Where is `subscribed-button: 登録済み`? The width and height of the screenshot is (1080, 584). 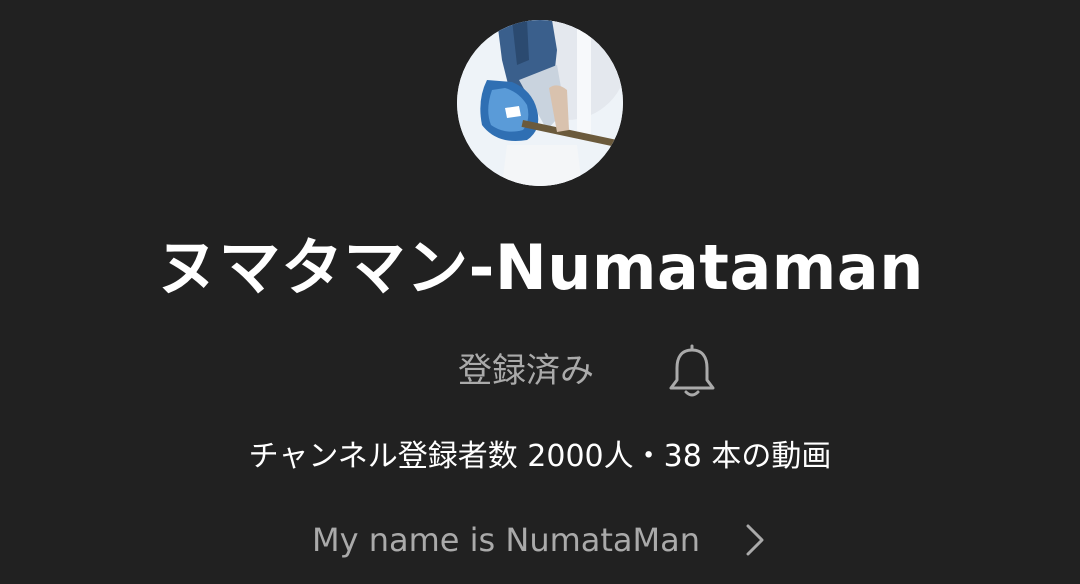 subscribed-button: 登録済み is located at coordinates (526, 371).